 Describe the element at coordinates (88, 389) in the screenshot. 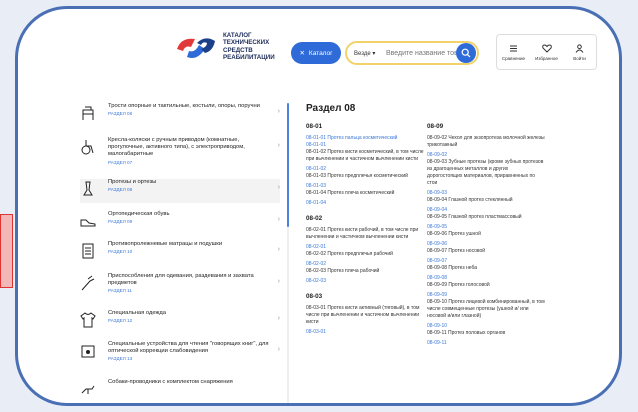

I see `guide-dog-icon` at that location.